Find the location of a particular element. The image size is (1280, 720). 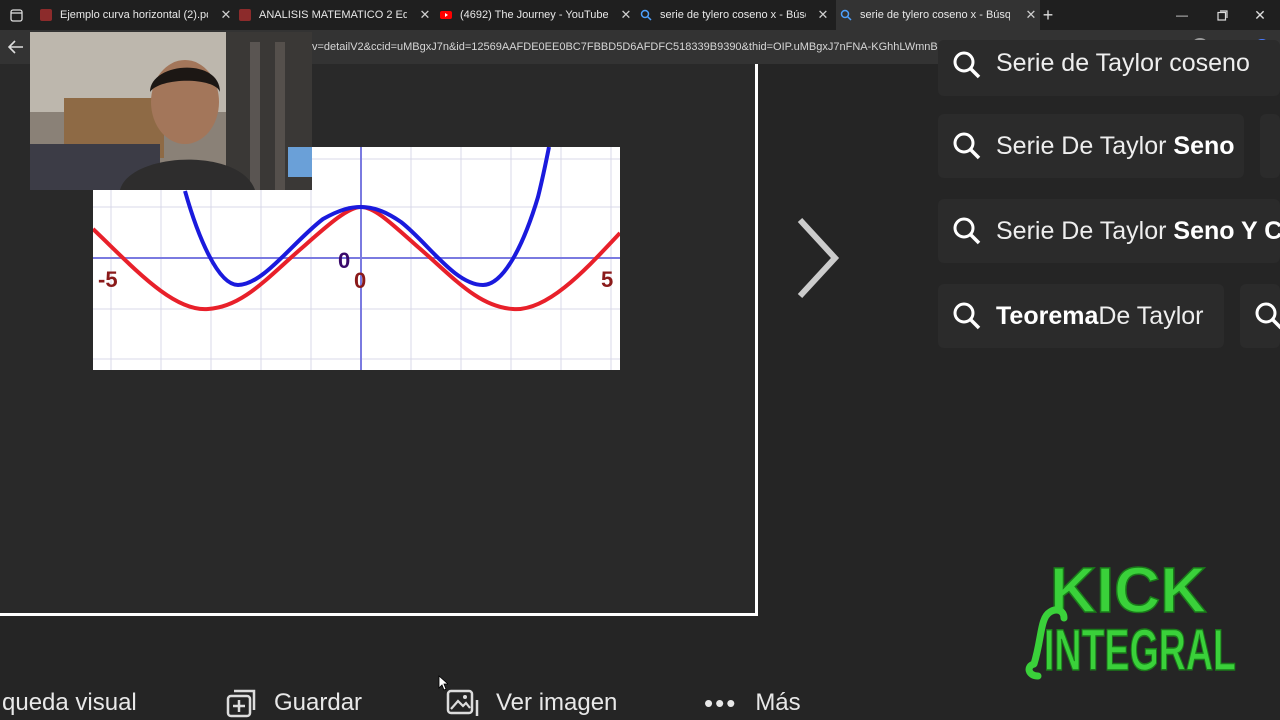

save-button: Guardar is located at coordinates (294, 703).